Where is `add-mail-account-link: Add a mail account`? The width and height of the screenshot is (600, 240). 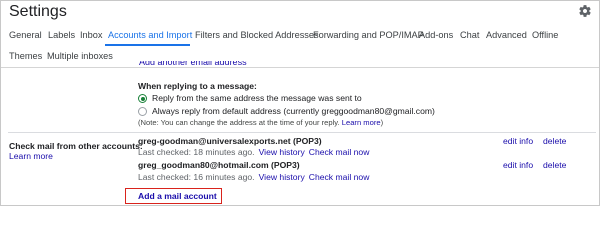 add-mail-account-link: Add a mail account is located at coordinates (177, 196).